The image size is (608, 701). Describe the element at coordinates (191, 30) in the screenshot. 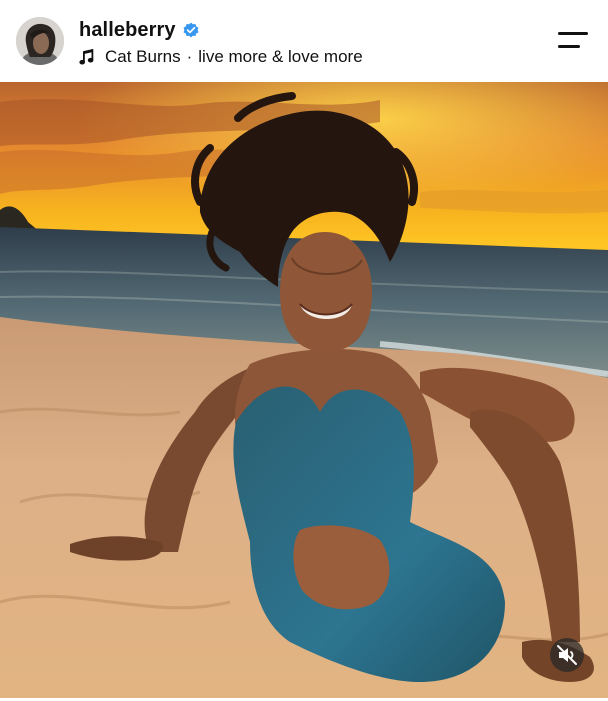

I see `verified-badge-icon` at that location.